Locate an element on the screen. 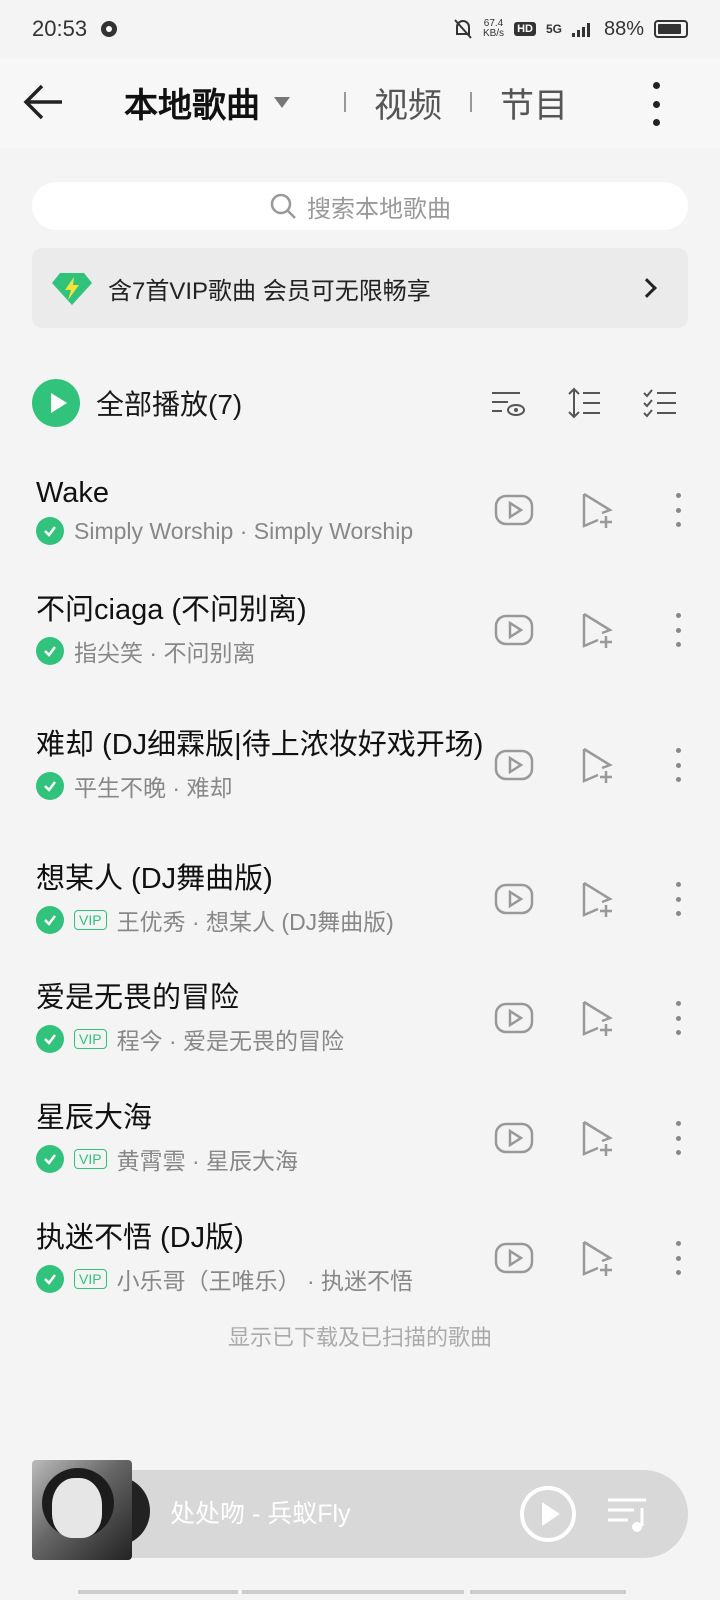 This screenshot has height=1600, width=720. sort-icon is located at coordinates (584, 403).